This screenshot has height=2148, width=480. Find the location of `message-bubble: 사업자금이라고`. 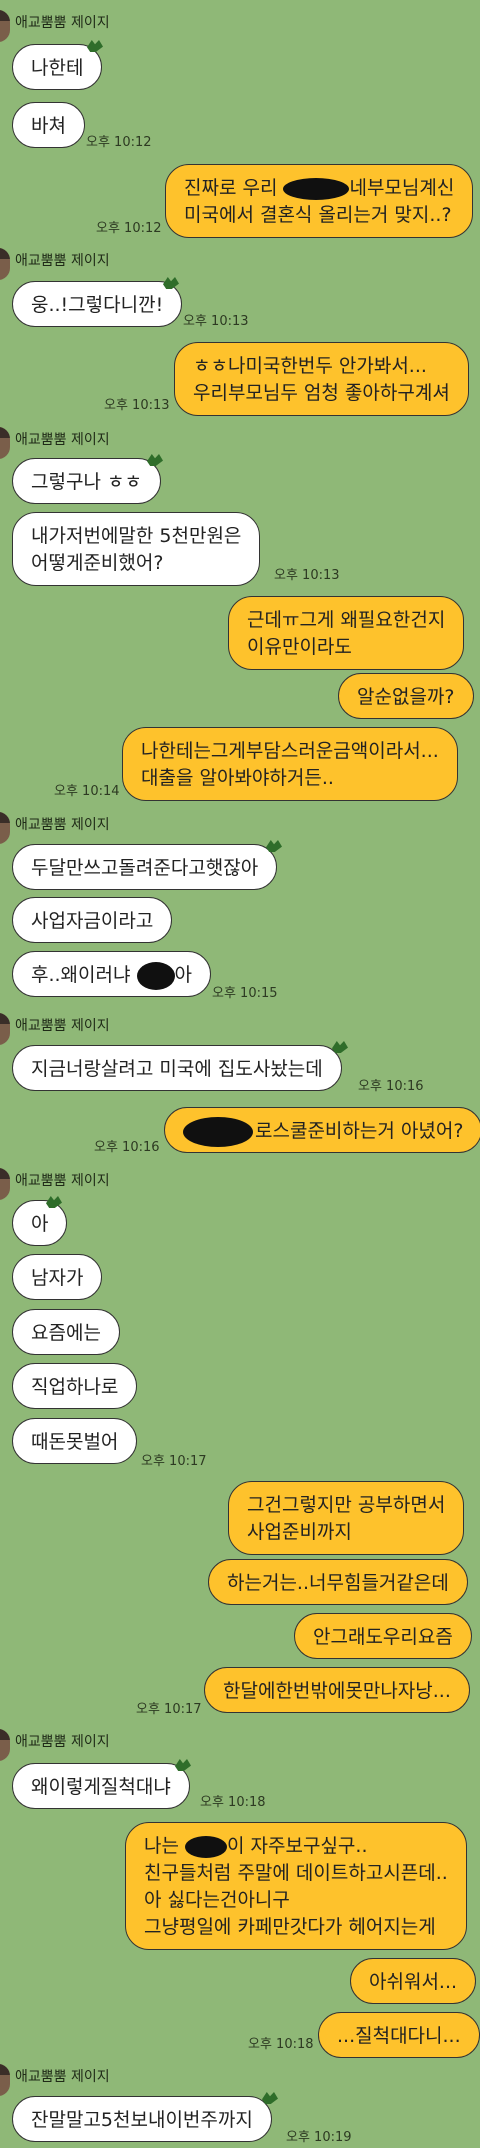

message-bubble: 사업자금이라고 is located at coordinates (92, 920).